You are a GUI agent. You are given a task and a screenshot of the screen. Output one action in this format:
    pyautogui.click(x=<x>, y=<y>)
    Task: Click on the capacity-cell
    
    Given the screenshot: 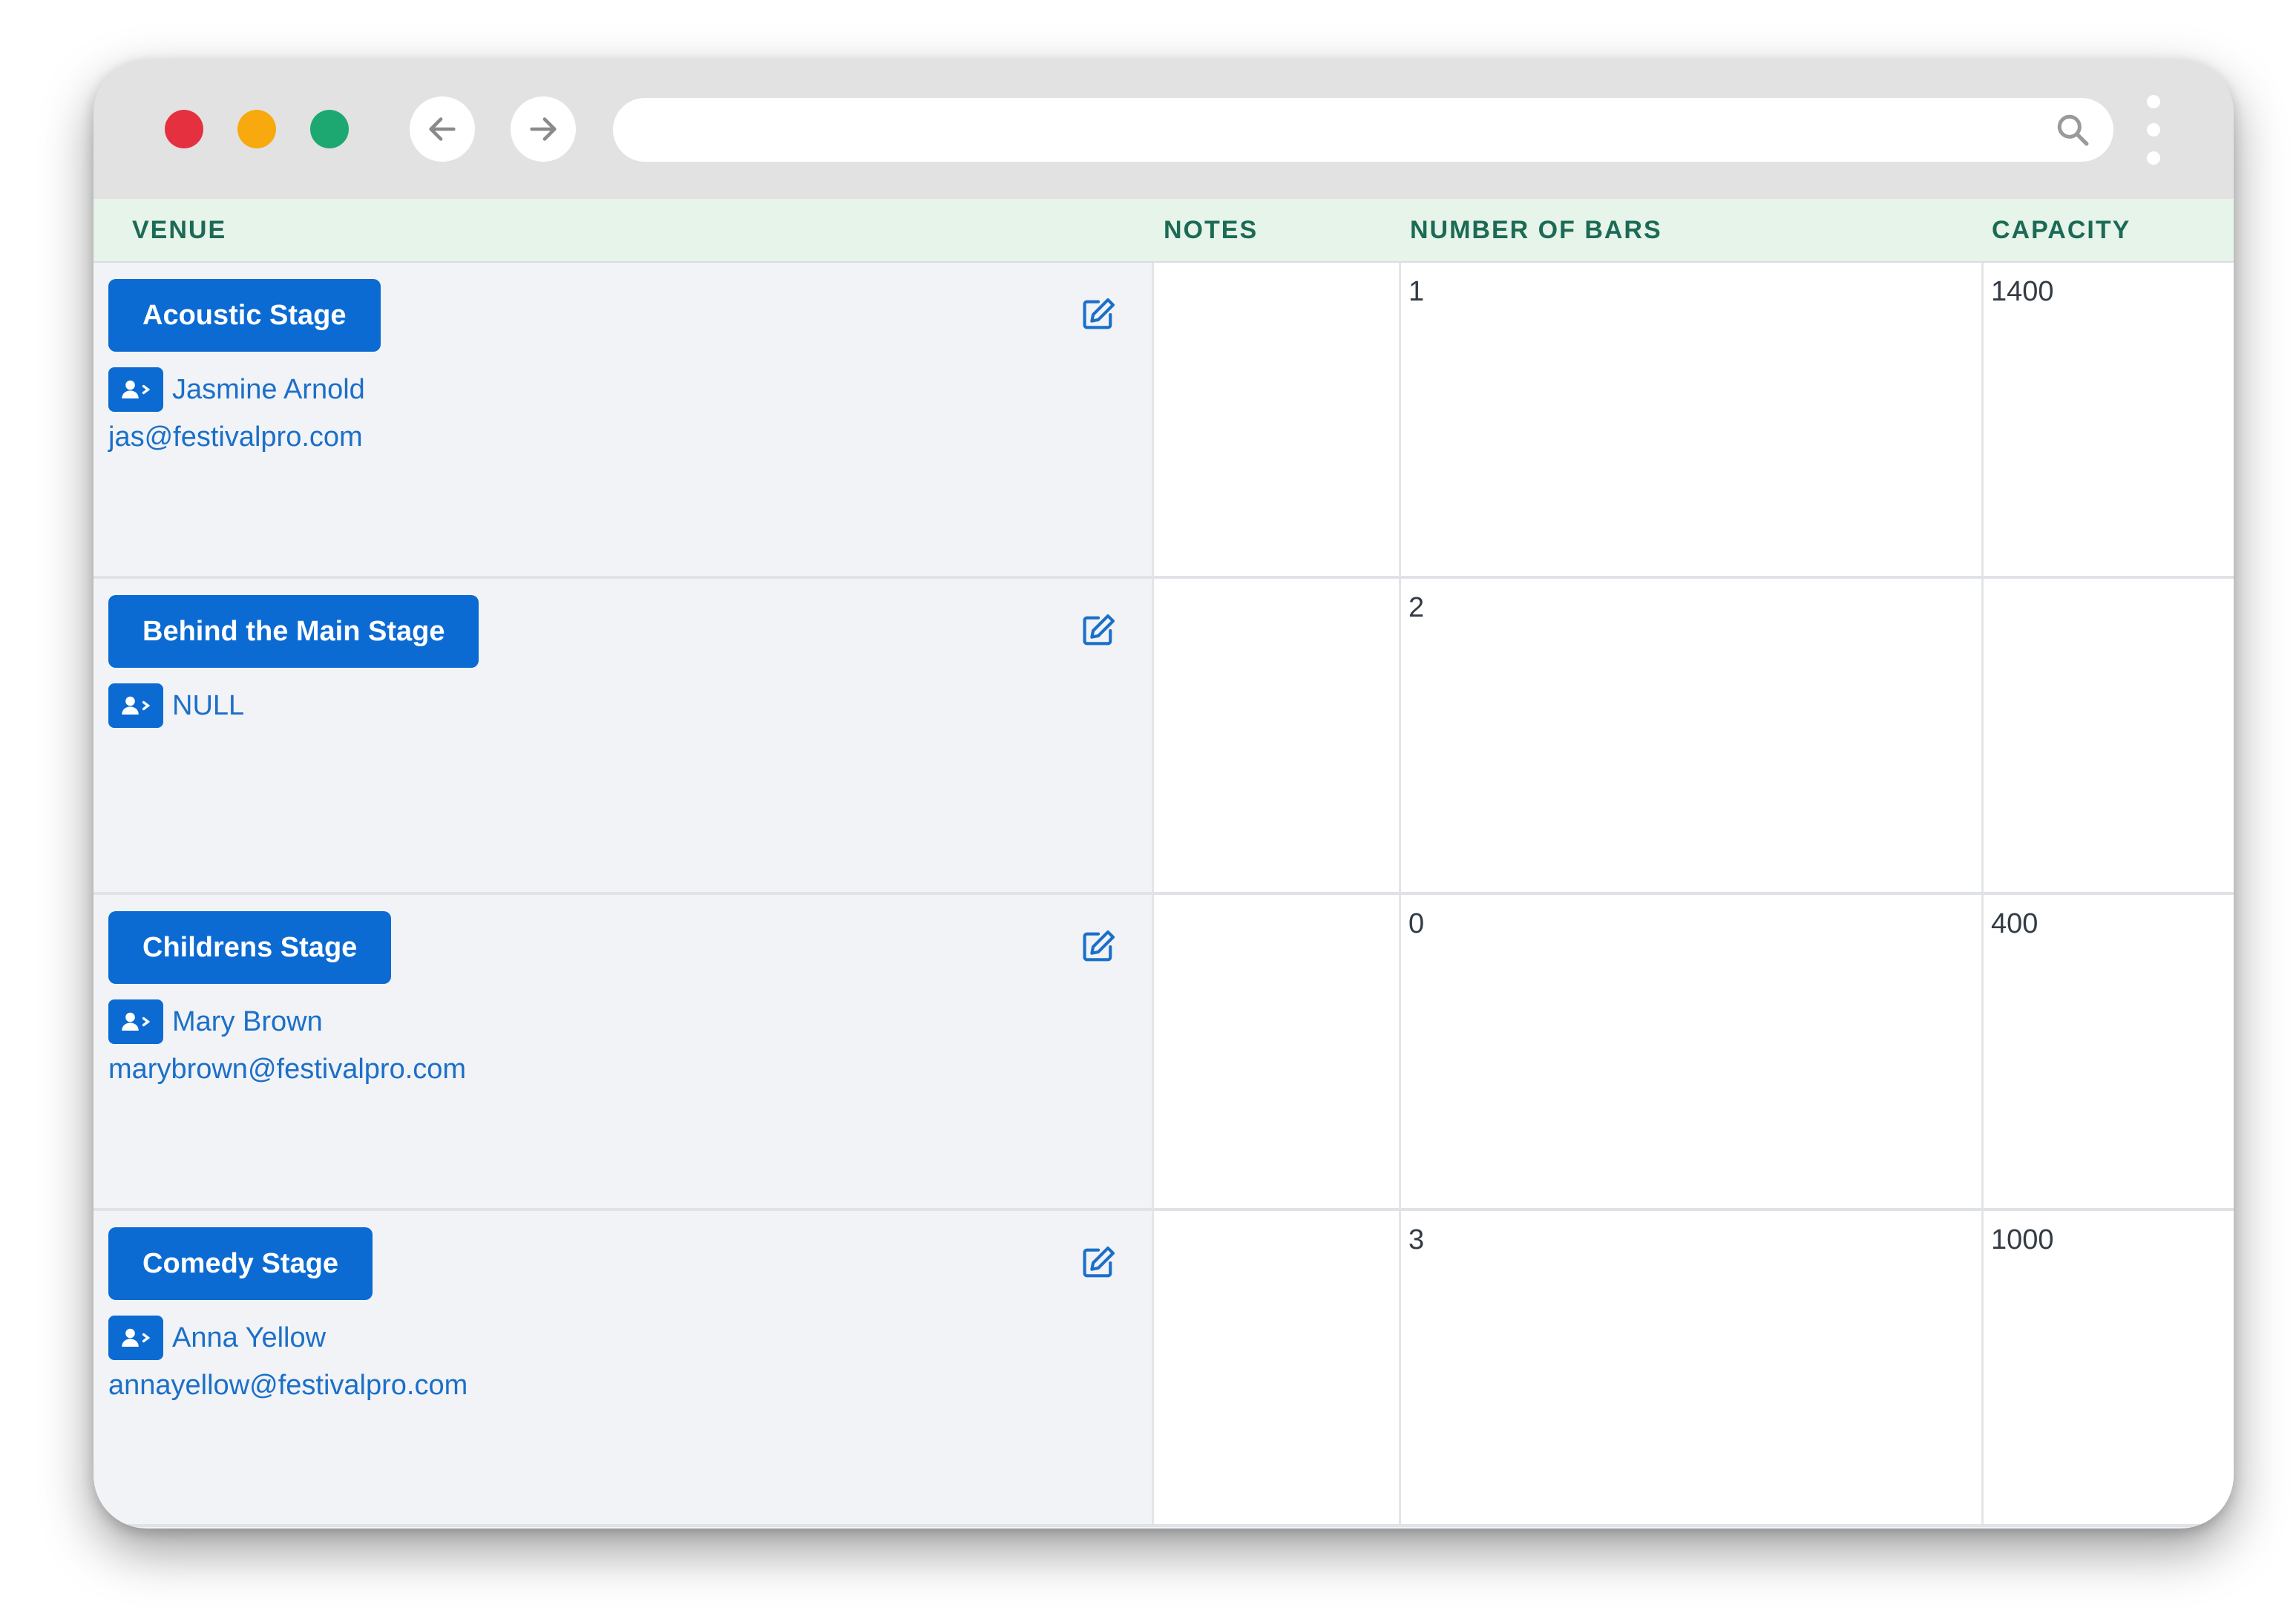 What is the action you would take?
    pyautogui.click(x=2108, y=736)
    